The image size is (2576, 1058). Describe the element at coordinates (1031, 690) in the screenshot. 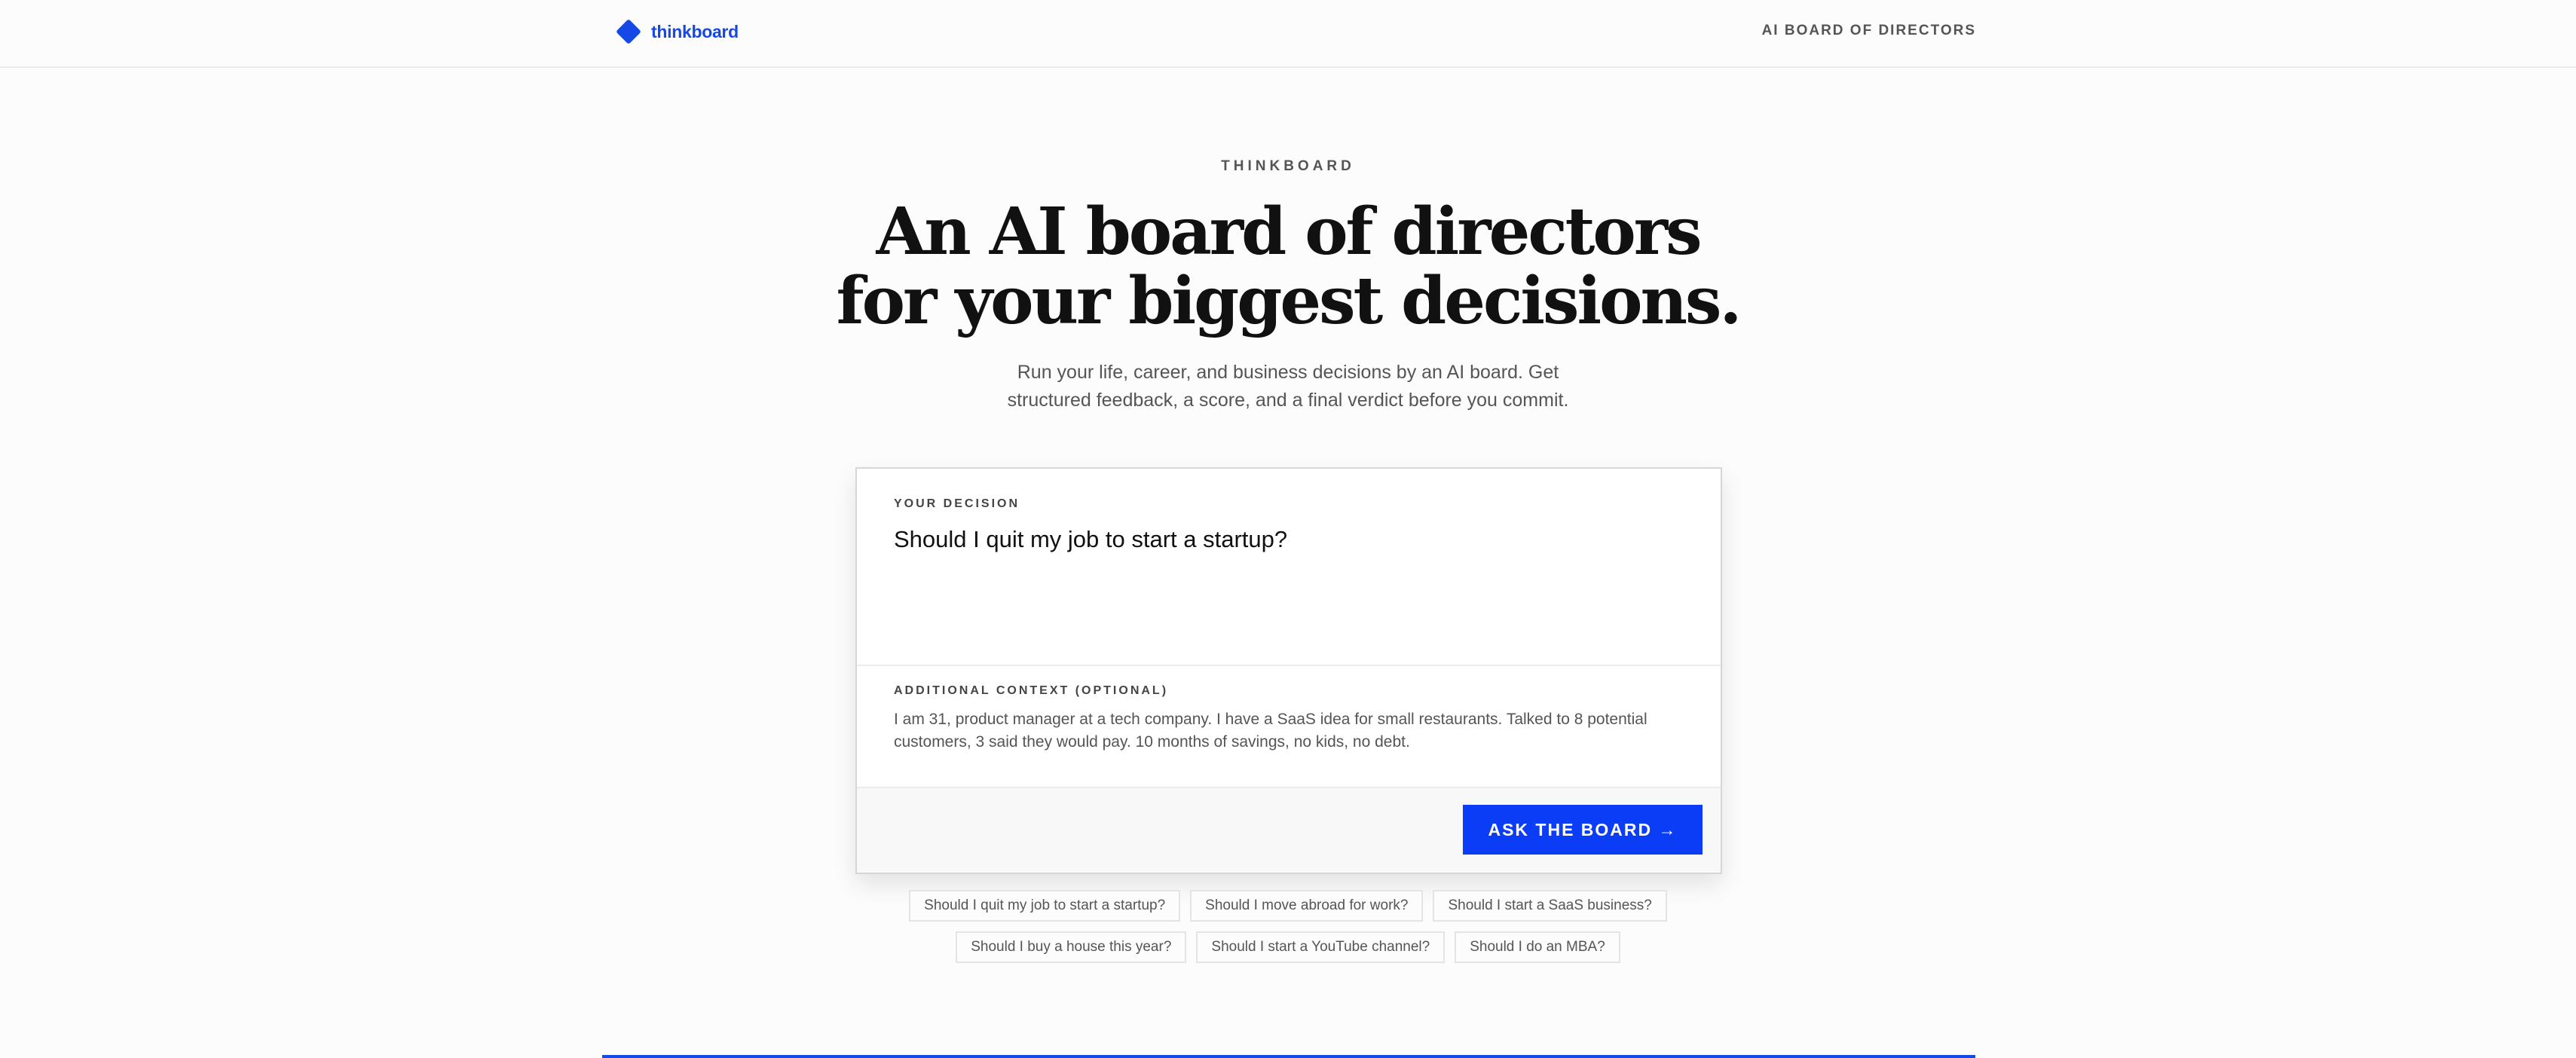

I see `context-label: ADDITIONAL CONTEXT (OPTIONAL)` at that location.